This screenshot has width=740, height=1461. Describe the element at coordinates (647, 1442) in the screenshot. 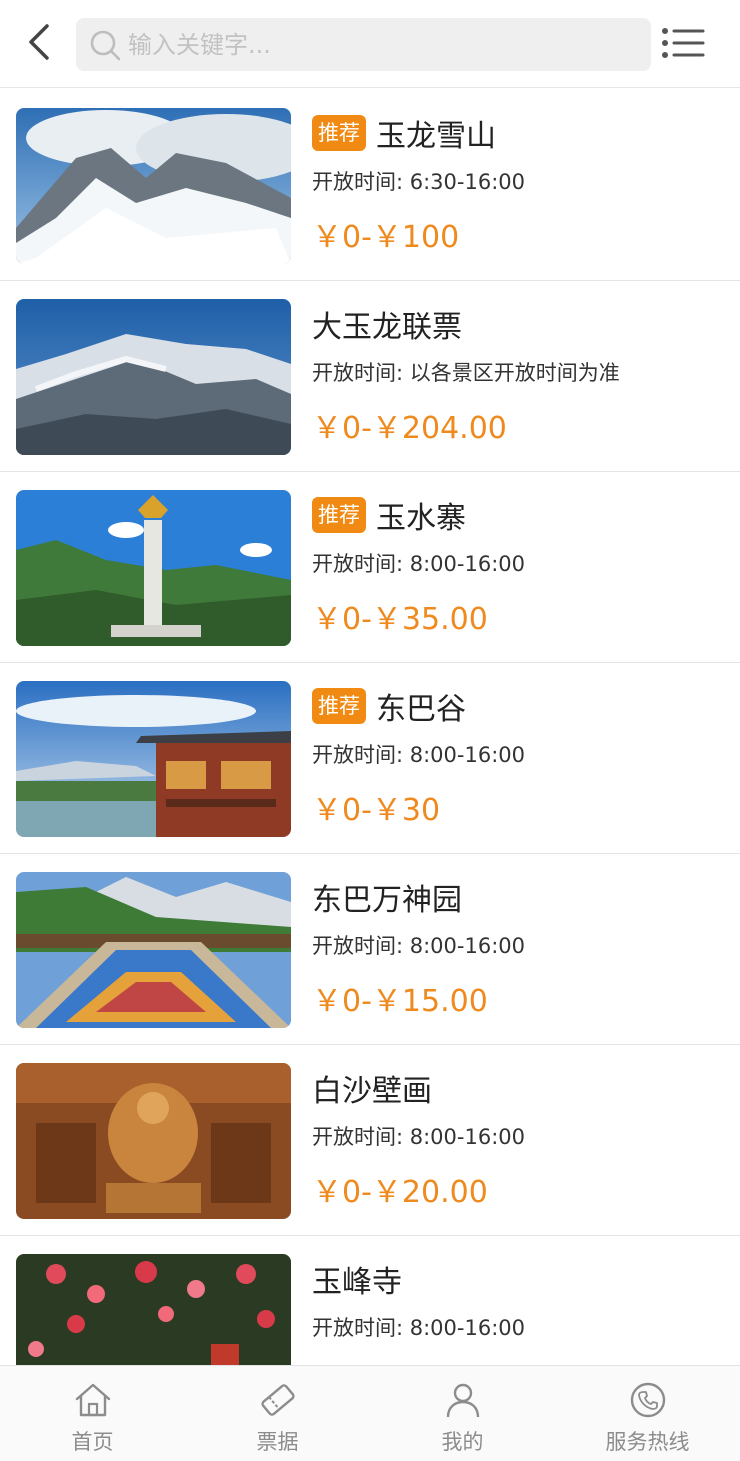

I see `tab-label: 服务热线` at that location.